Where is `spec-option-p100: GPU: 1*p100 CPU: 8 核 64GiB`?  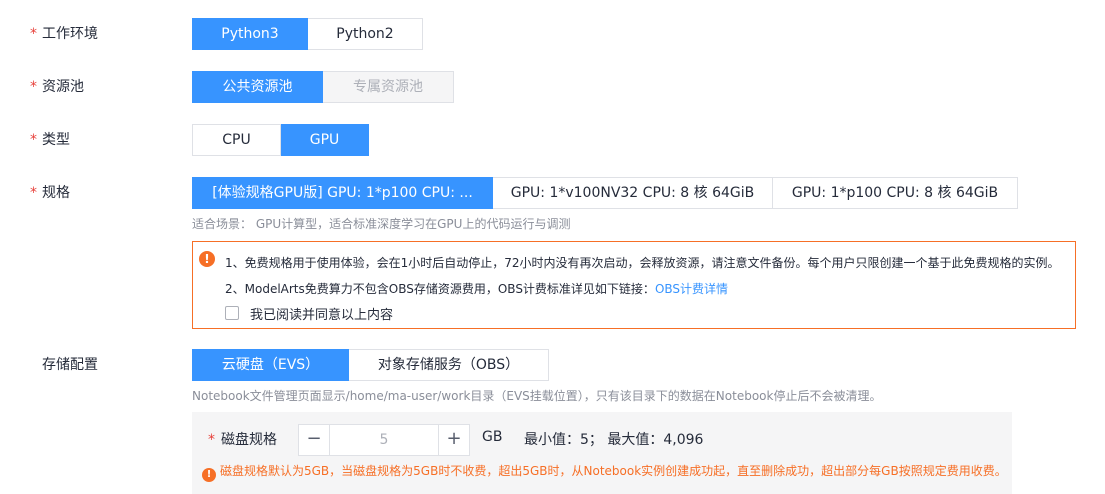 spec-option-p100: GPU: 1*p100 CPU: 8 核 64GiB is located at coordinates (895, 193).